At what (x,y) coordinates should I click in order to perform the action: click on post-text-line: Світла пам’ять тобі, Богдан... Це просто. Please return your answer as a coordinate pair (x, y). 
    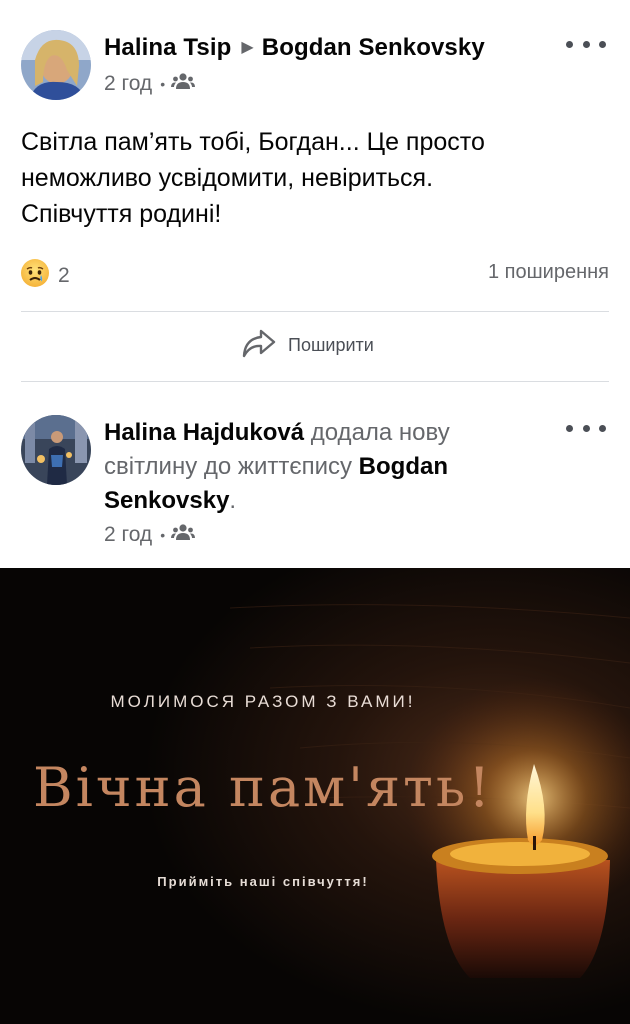
    Looking at the image, I should click on (253, 142).